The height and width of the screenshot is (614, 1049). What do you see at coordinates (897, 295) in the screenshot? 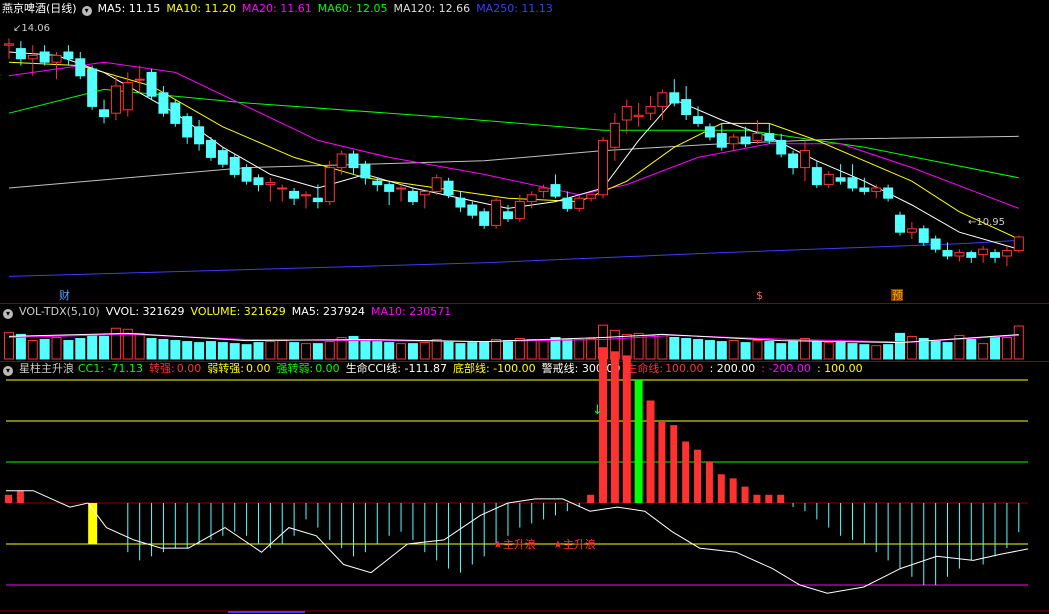
I see `event-mark: 预` at bounding box center [897, 295].